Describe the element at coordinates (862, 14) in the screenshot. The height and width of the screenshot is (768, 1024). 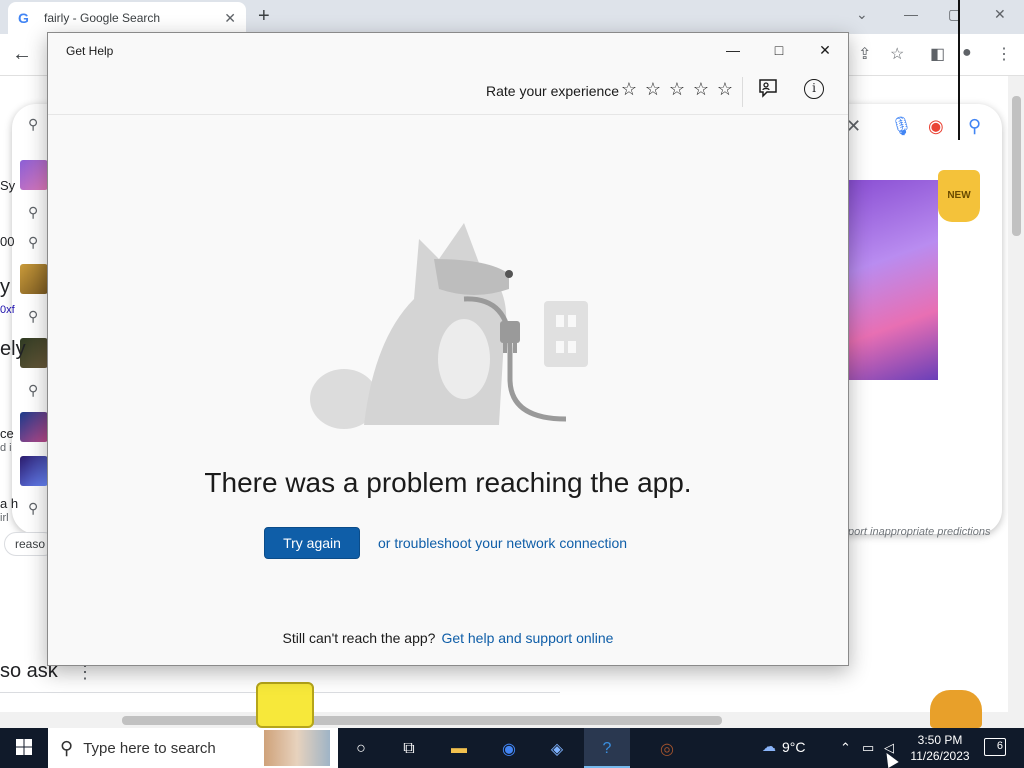
I see `tab-search-chevron-icon: ⌄` at that location.